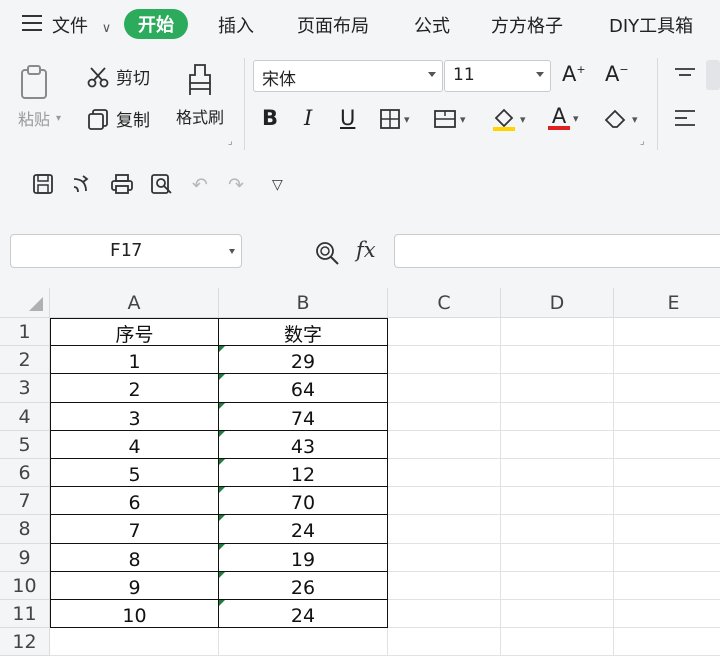 The image size is (720, 664). I want to click on cell-e10, so click(667, 586).